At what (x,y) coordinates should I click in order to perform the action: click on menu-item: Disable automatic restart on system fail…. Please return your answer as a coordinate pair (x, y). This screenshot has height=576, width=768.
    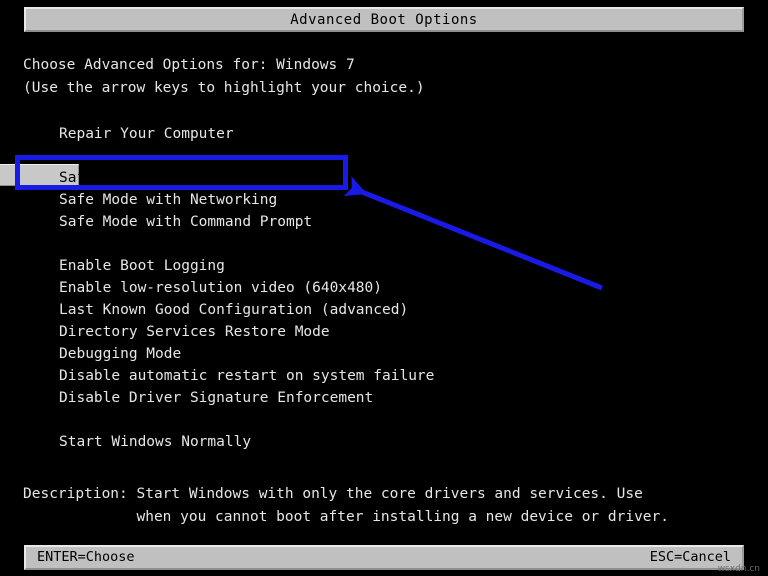
    Looking at the image, I should click on (379, 376).